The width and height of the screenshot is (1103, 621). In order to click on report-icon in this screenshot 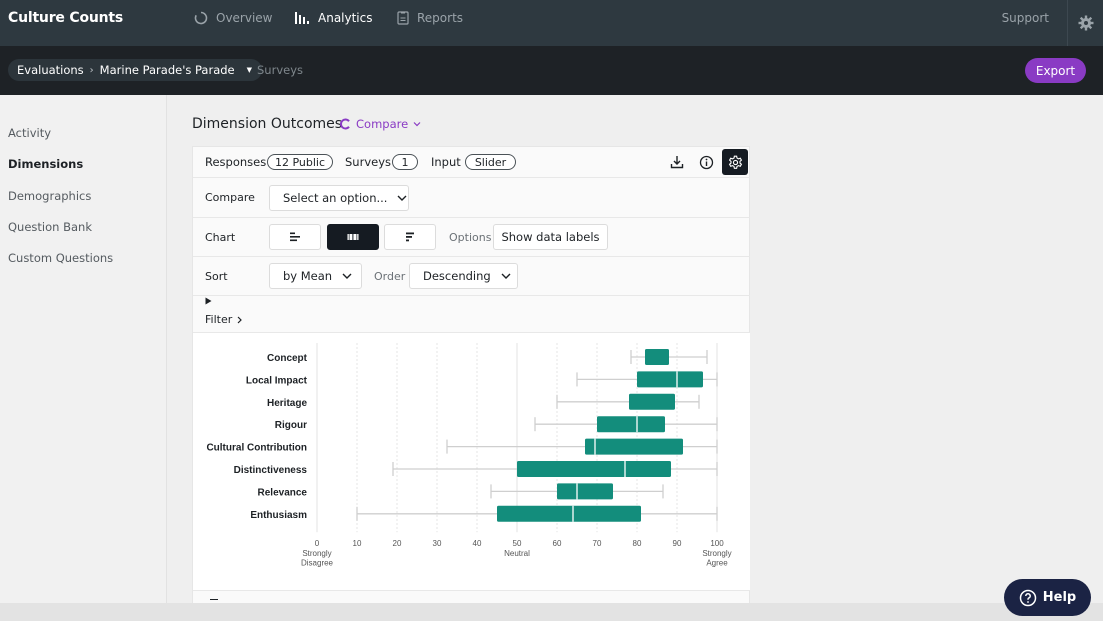, I will do `click(403, 18)`.